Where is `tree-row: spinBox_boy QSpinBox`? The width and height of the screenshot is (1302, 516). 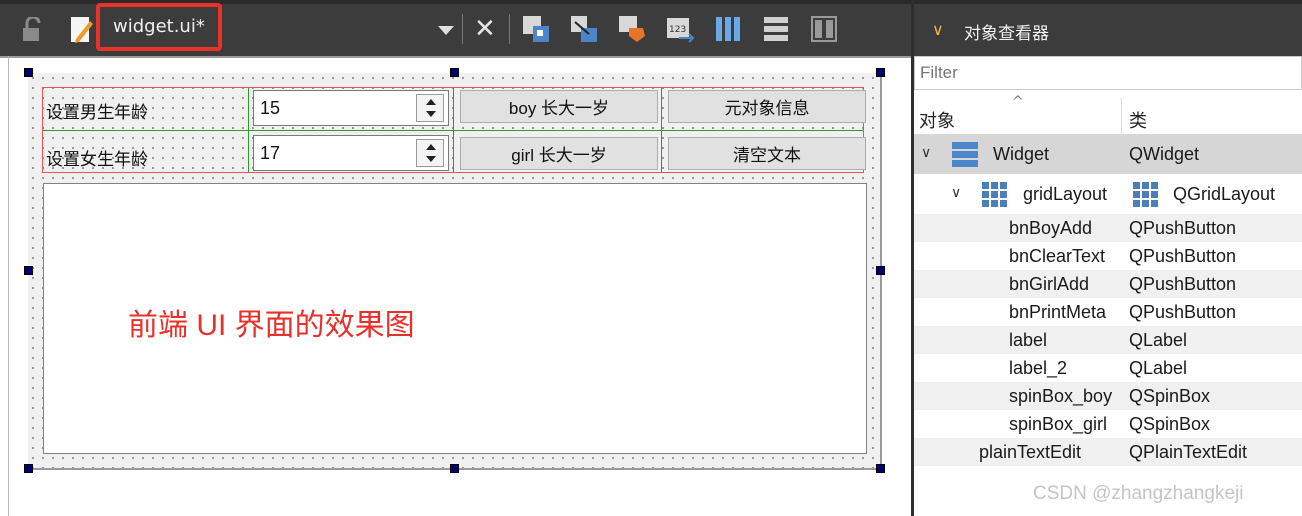
tree-row: spinBox_boy QSpinBox is located at coordinates (1108, 396).